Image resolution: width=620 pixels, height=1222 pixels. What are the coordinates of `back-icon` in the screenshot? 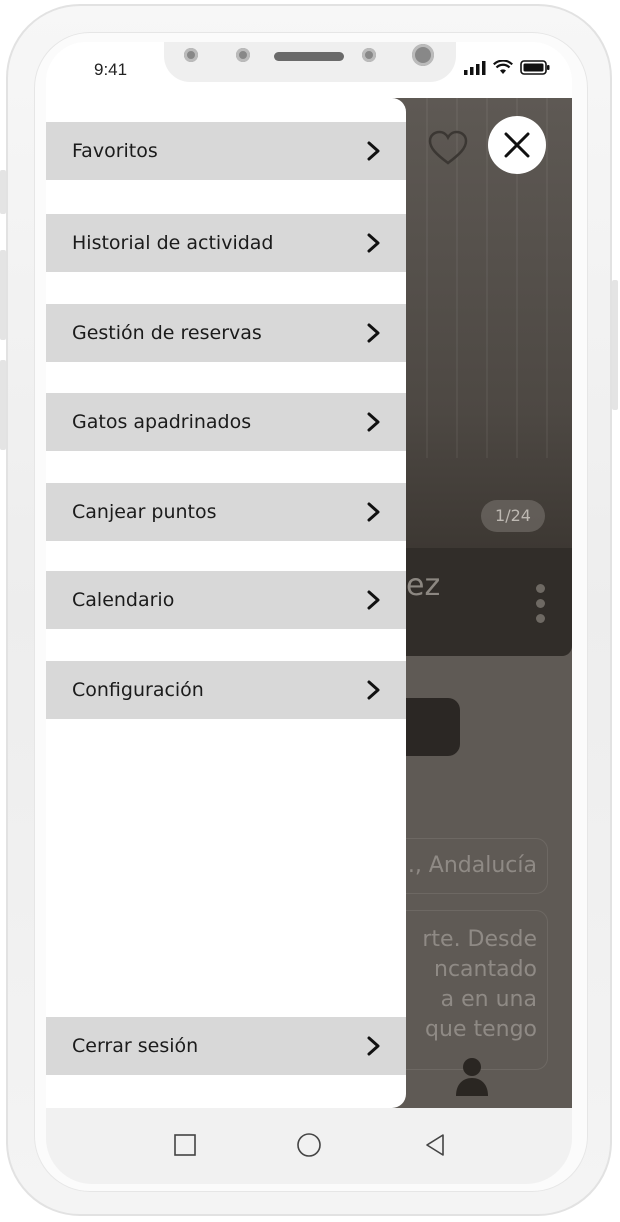 It's located at (435, 1145).